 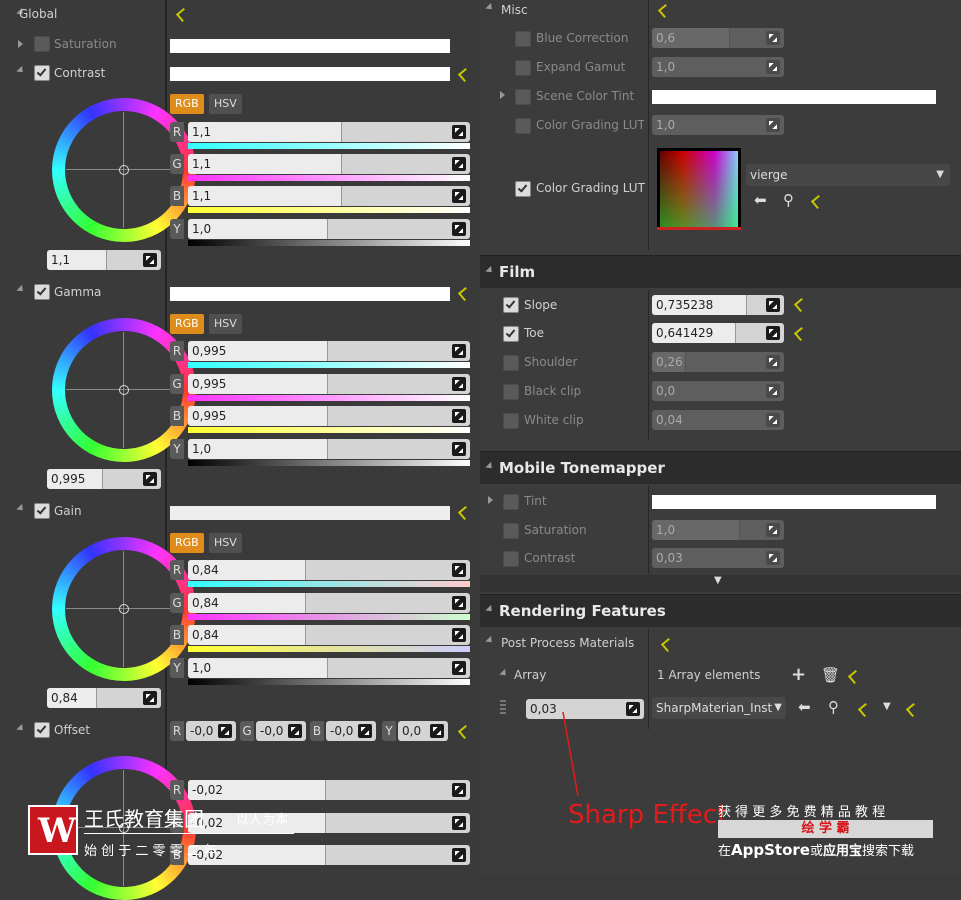 What do you see at coordinates (144, 819) in the screenshot?
I see `watermark-brand: 王氏教育集团` at bounding box center [144, 819].